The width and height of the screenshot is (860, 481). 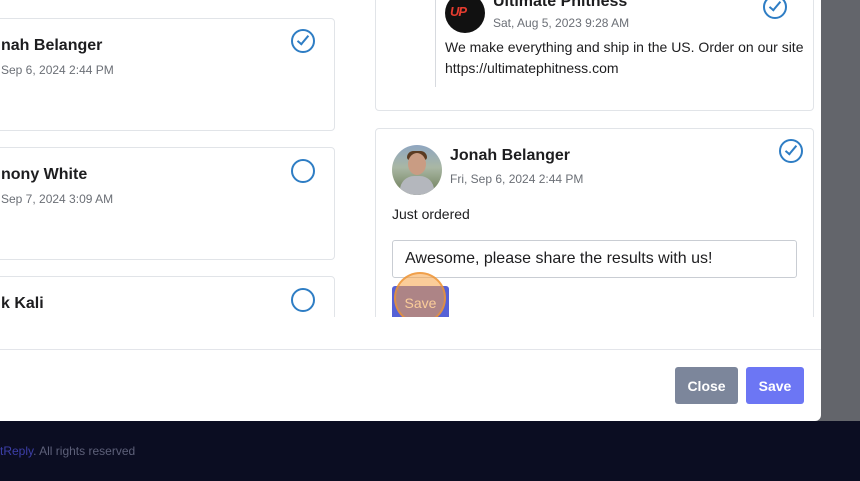 I want to click on footer-copyright: tReply. All rights reserved, so click(x=67, y=451).